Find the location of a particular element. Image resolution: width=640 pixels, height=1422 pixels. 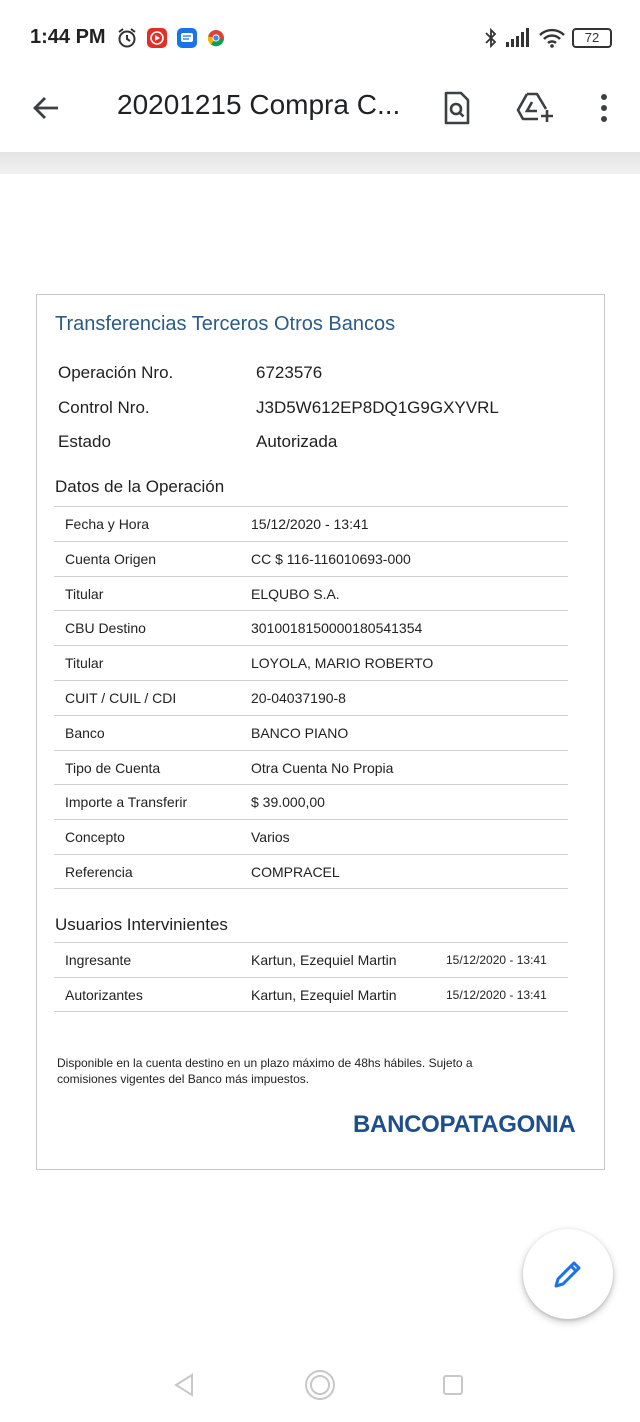

users-section-title: Usuarios Intervinientes is located at coordinates (141, 924).